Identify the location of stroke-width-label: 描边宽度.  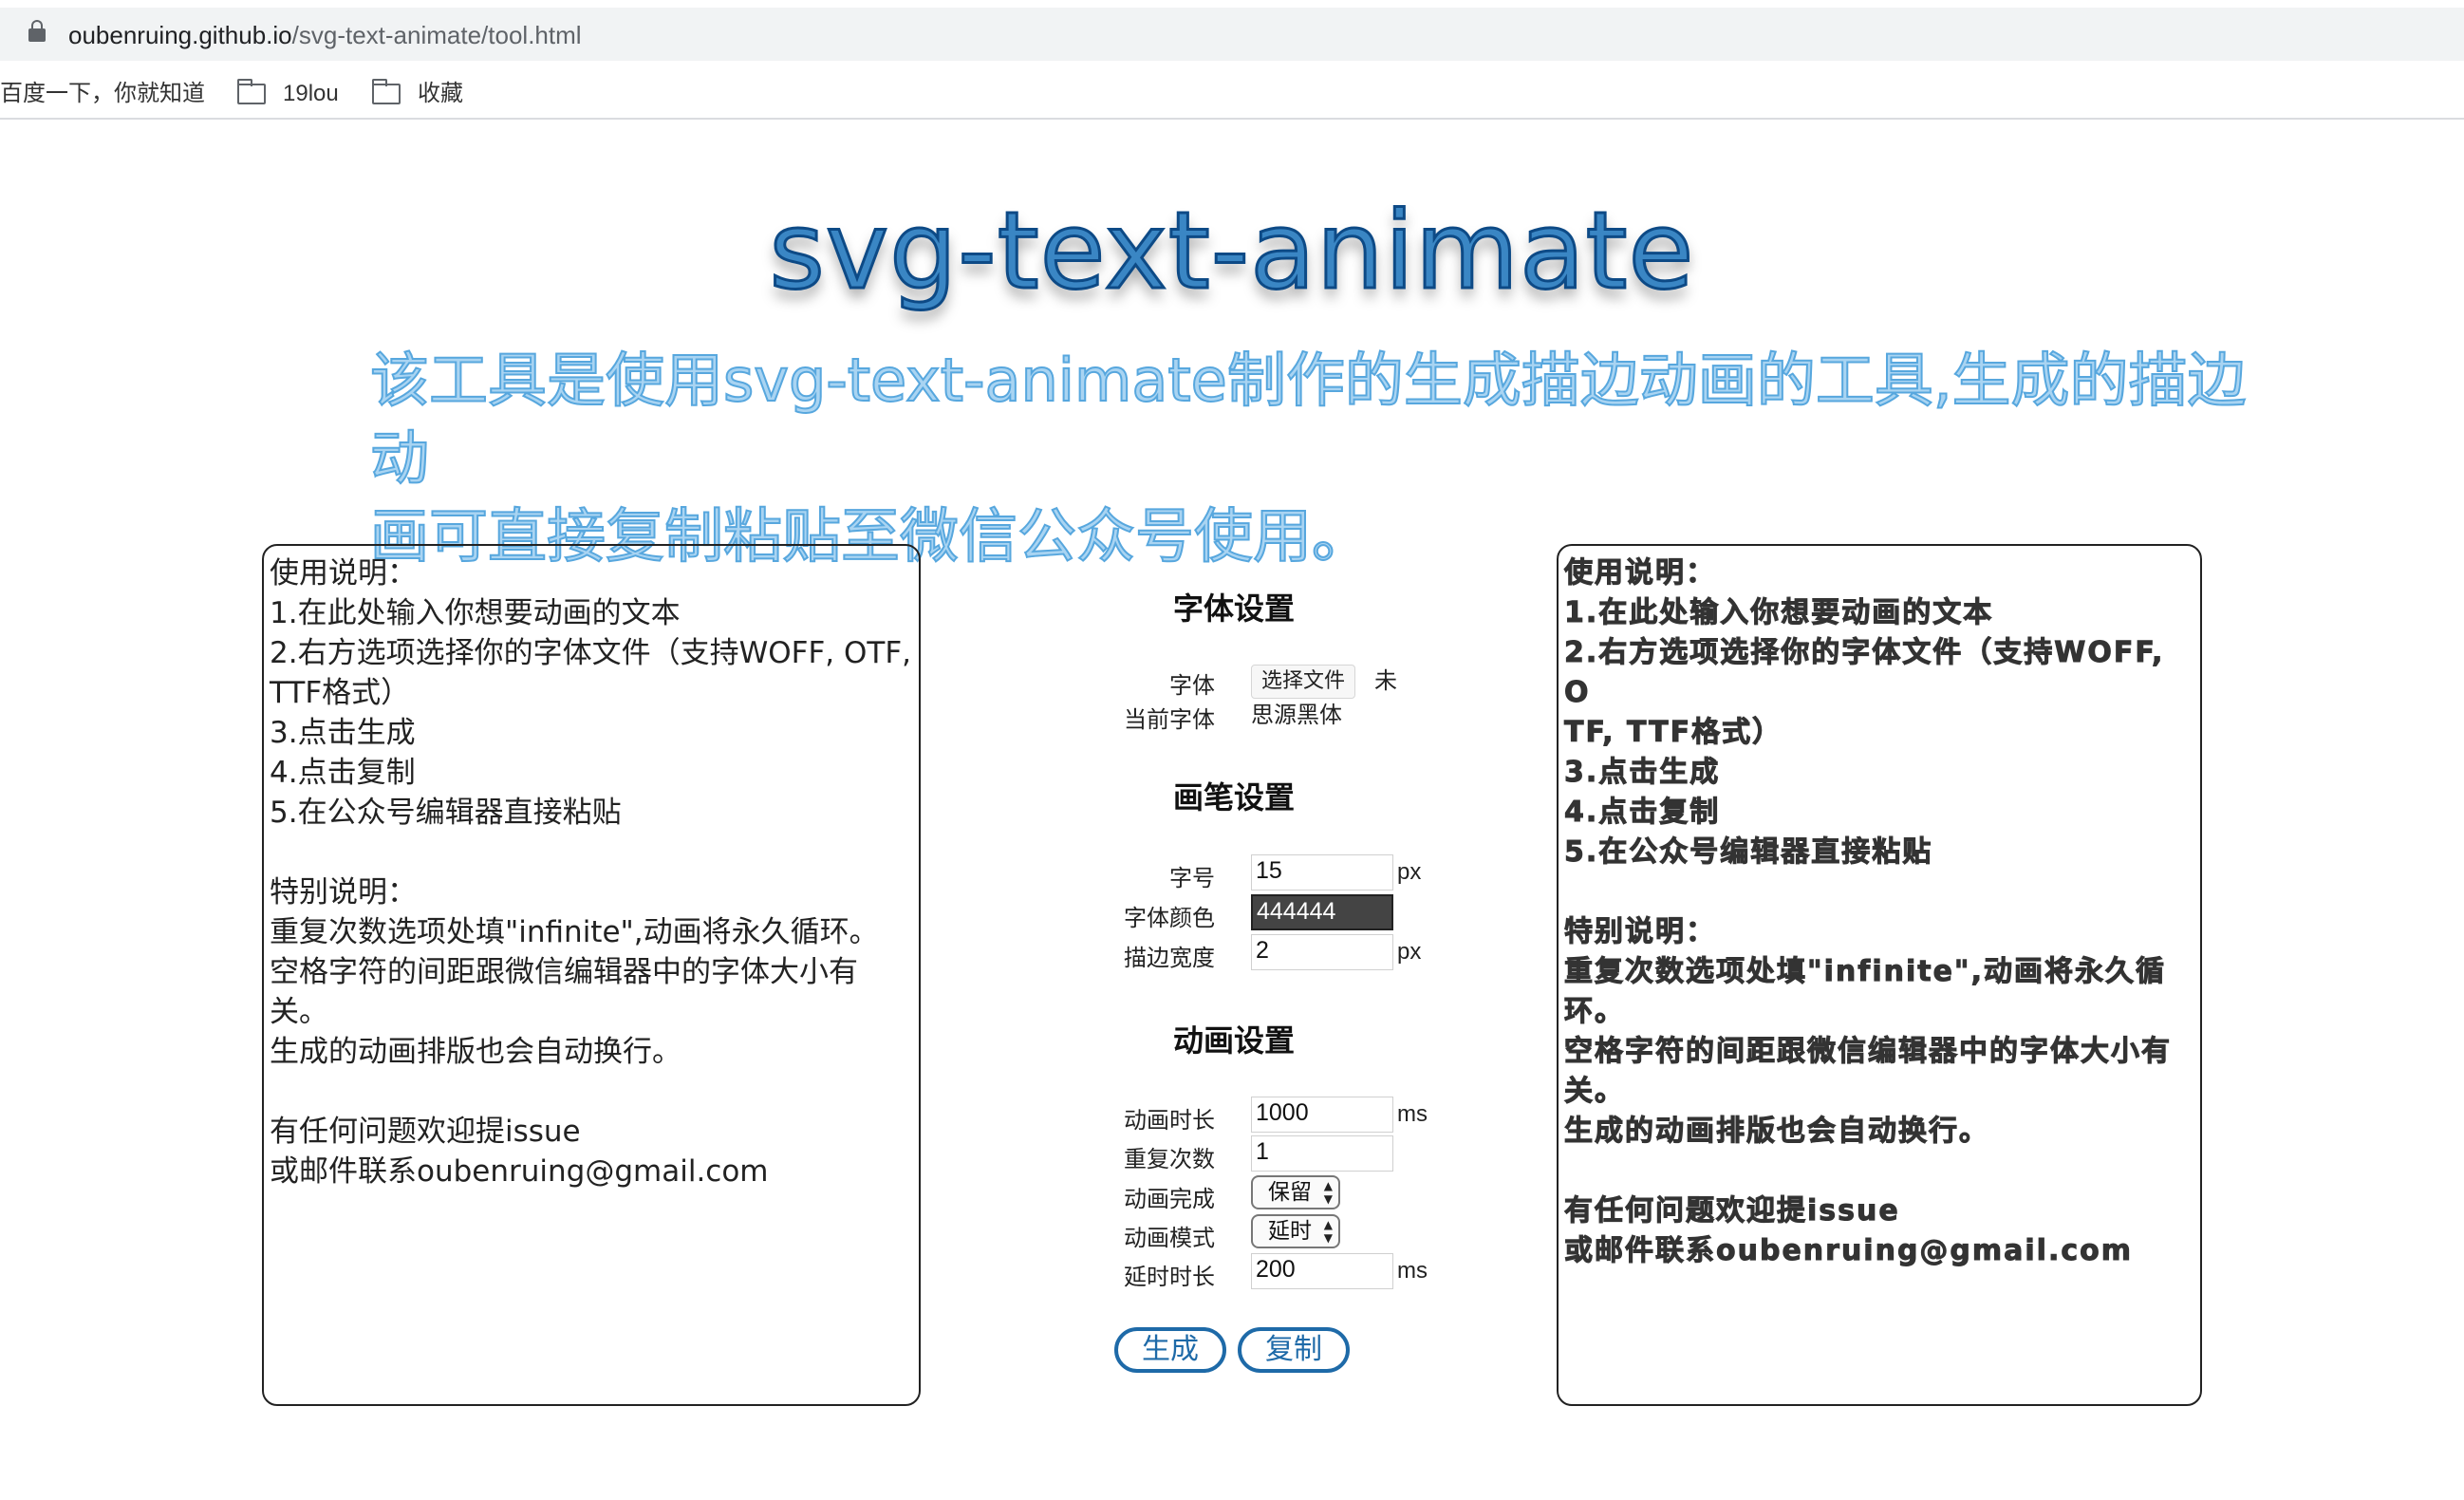
(1169, 958).